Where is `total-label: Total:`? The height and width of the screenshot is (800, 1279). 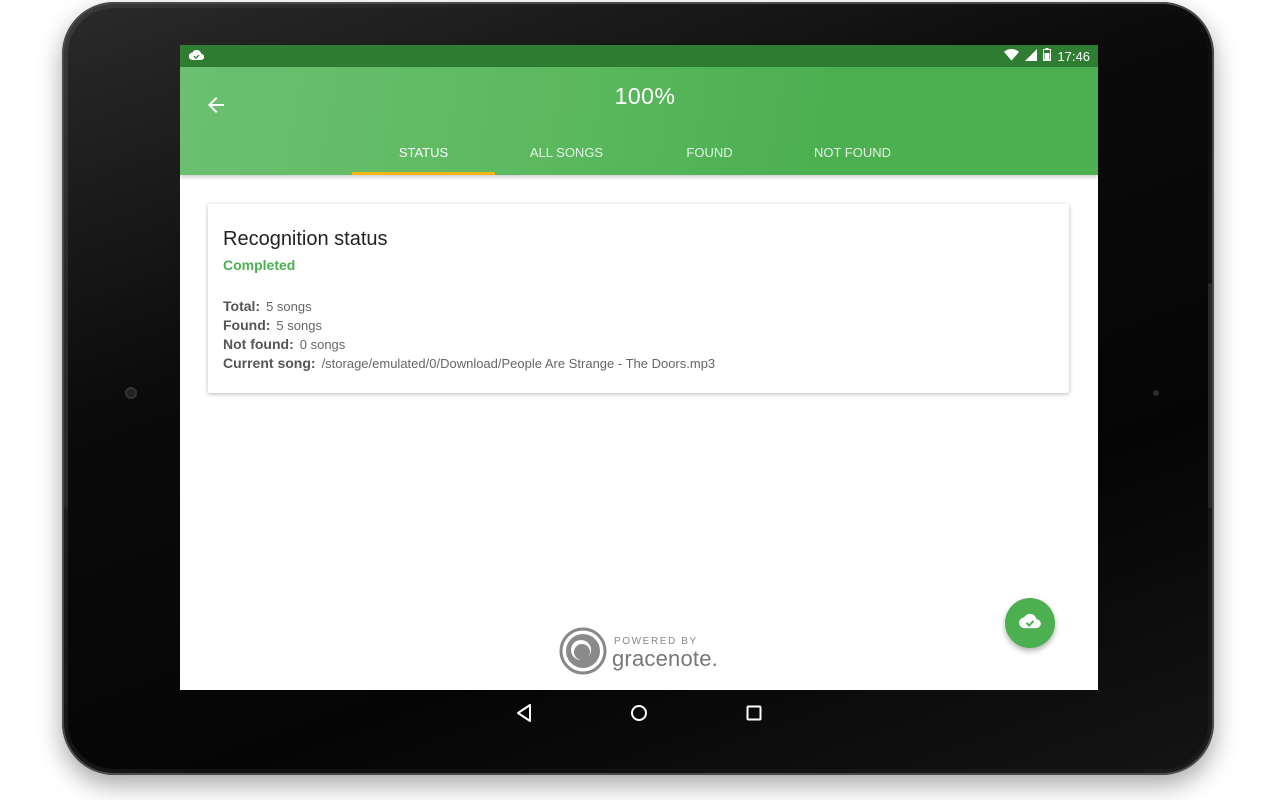
total-label: Total: is located at coordinates (242, 306).